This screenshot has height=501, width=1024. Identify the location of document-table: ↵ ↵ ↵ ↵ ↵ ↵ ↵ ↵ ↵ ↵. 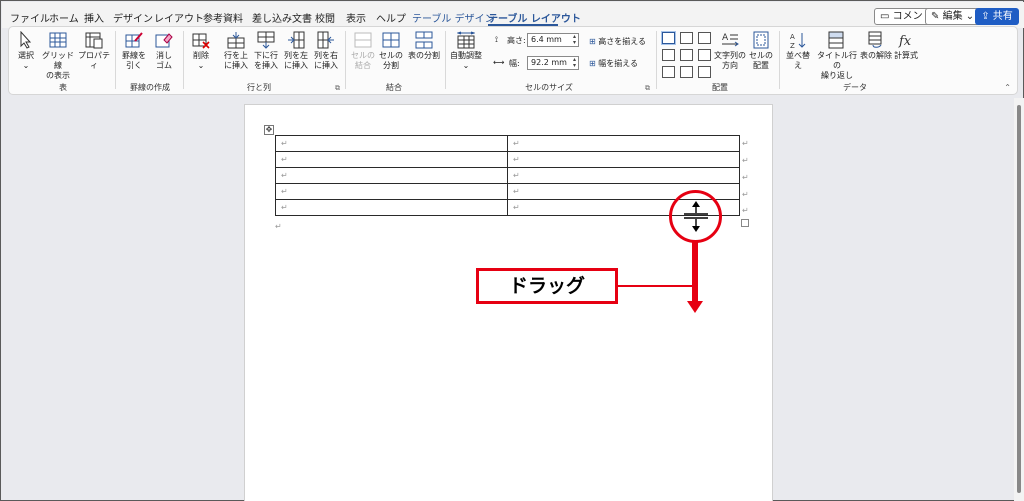
(507, 175).